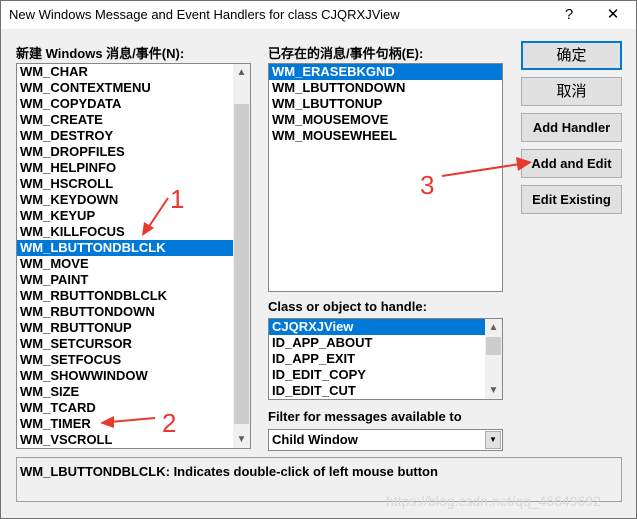  What do you see at coordinates (427, 185) in the screenshot?
I see `annotation-3: 3` at bounding box center [427, 185].